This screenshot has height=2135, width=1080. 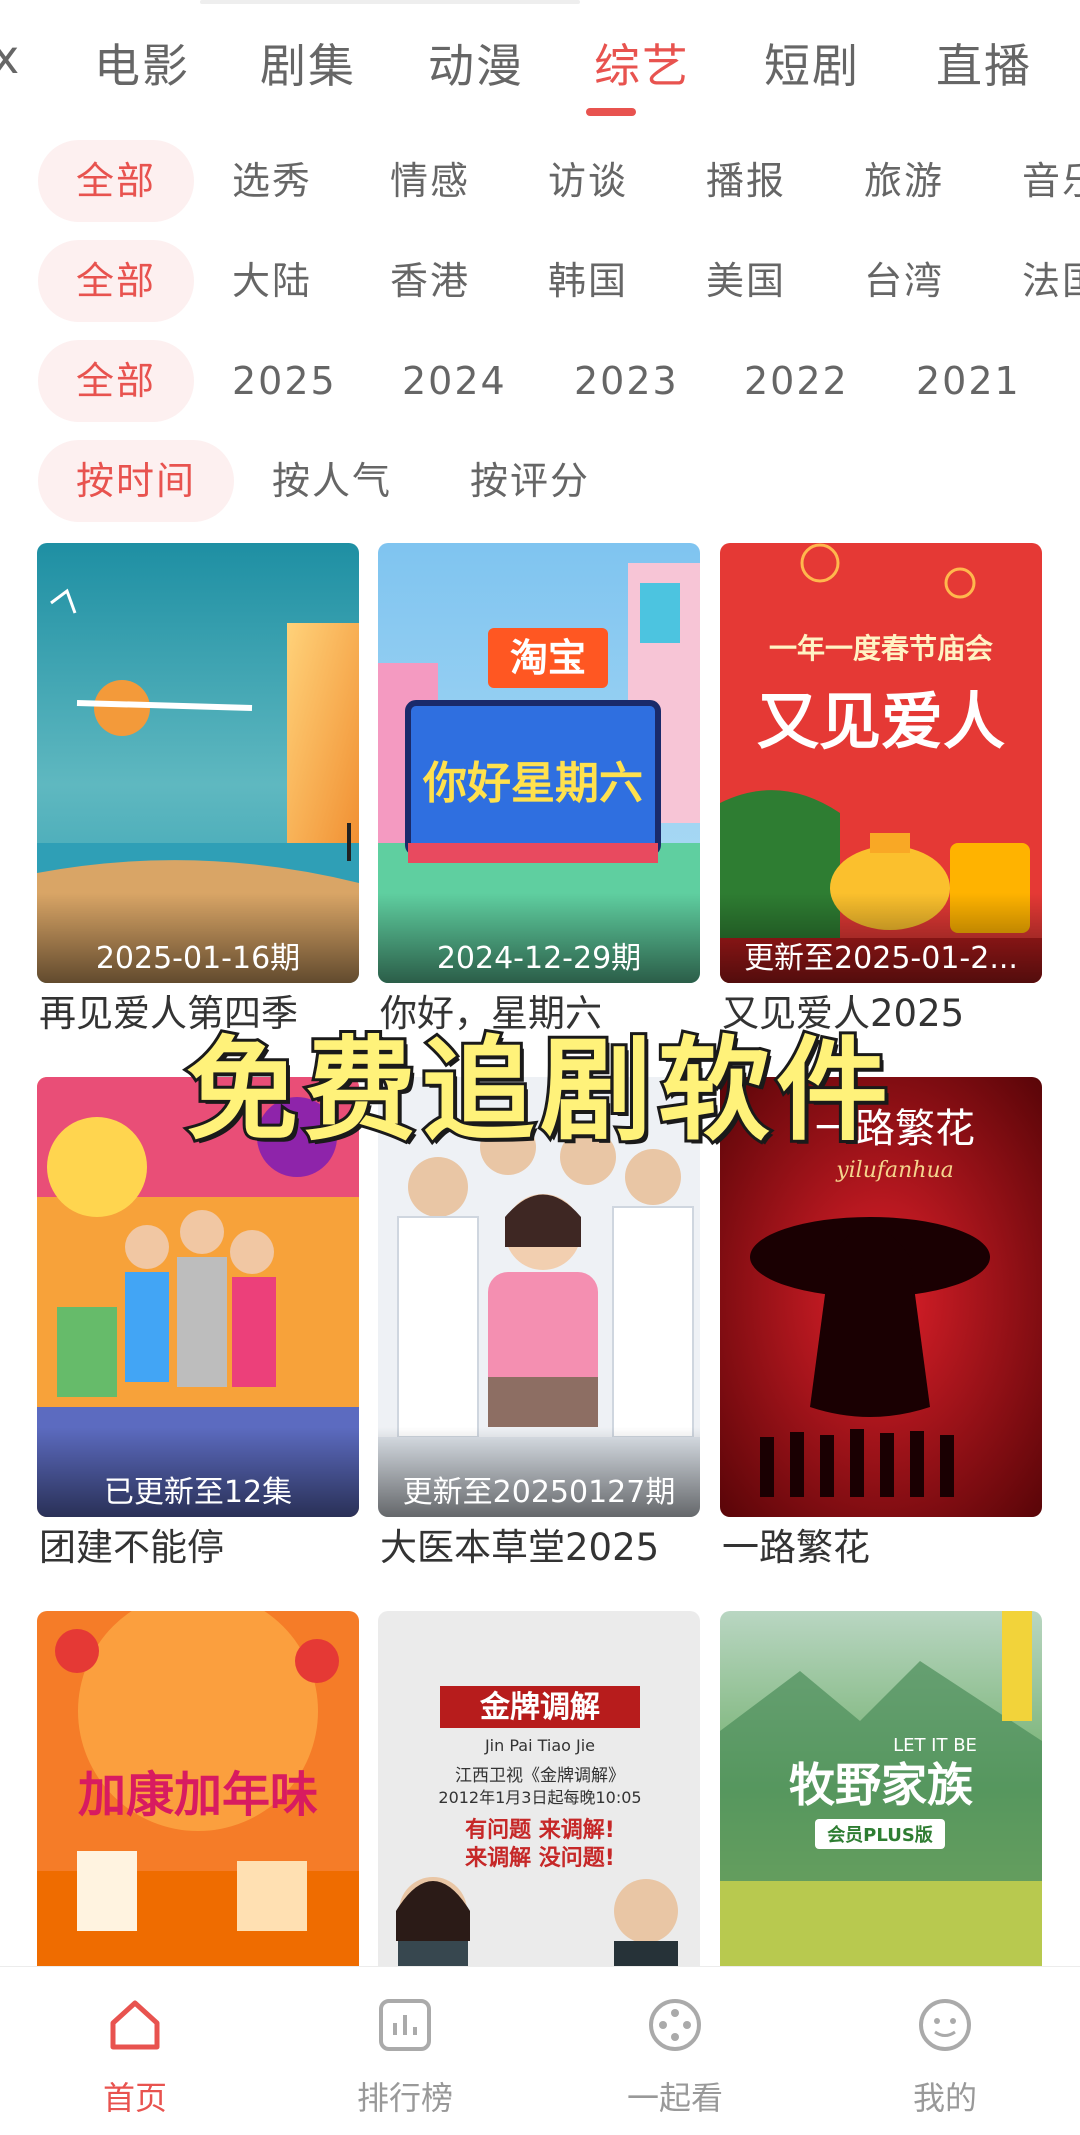 What do you see at coordinates (116, 181) in the screenshot?
I see `genre-chip-all: 全部` at bounding box center [116, 181].